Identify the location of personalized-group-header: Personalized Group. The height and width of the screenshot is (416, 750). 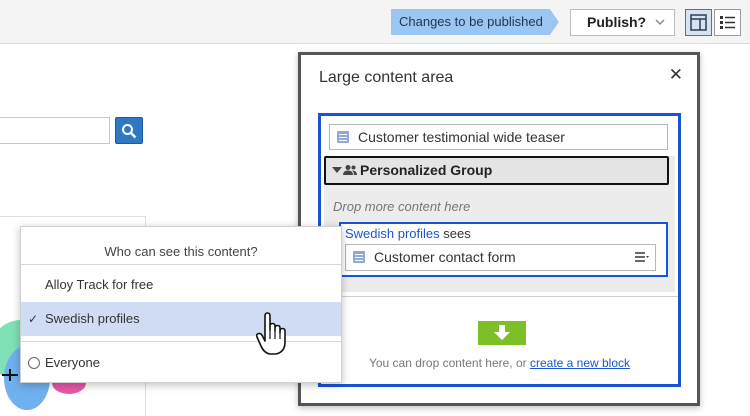
(496, 170).